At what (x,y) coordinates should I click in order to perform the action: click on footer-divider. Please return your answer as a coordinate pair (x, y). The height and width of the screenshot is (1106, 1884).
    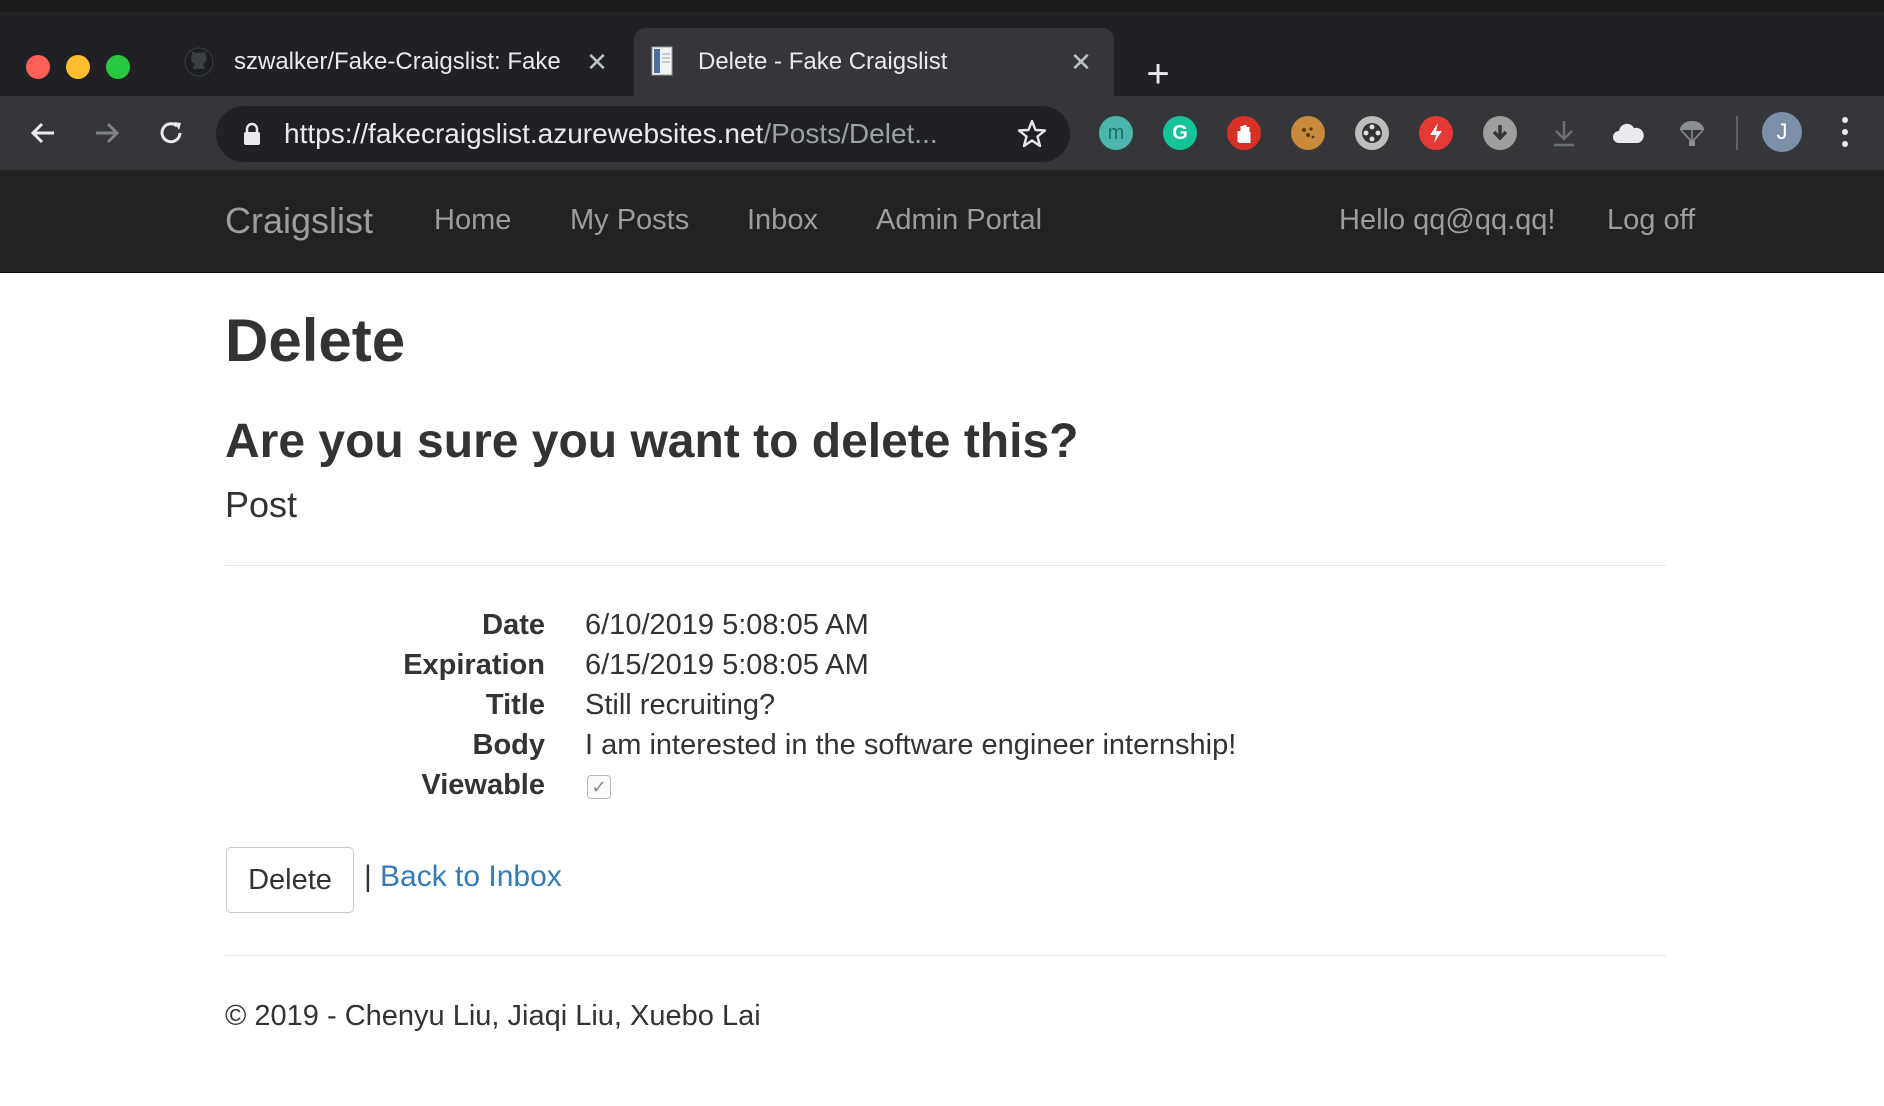
    Looking at the image, I should click on (945, 955).